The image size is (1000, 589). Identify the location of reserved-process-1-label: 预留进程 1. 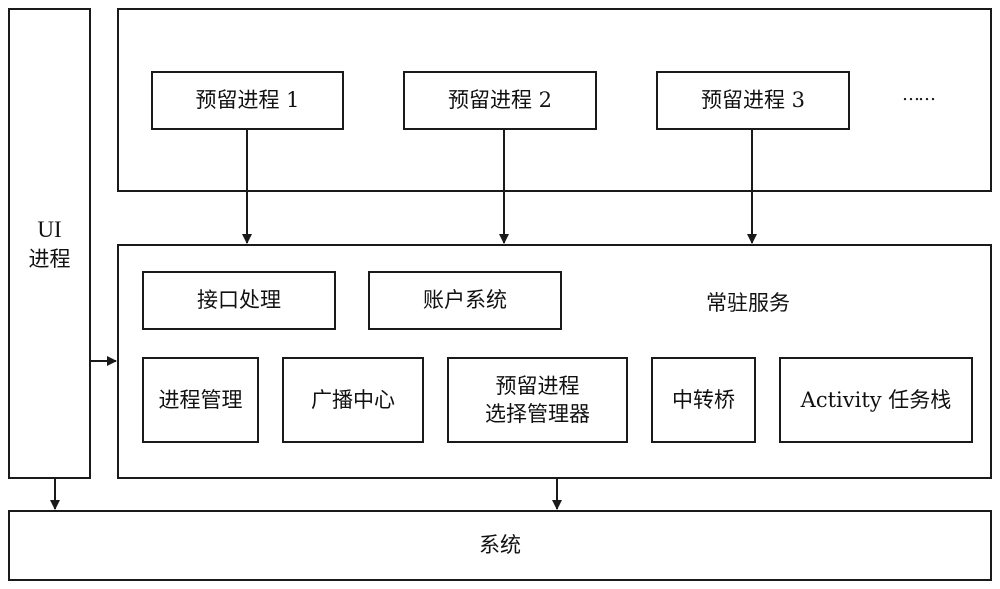
(247, 100).